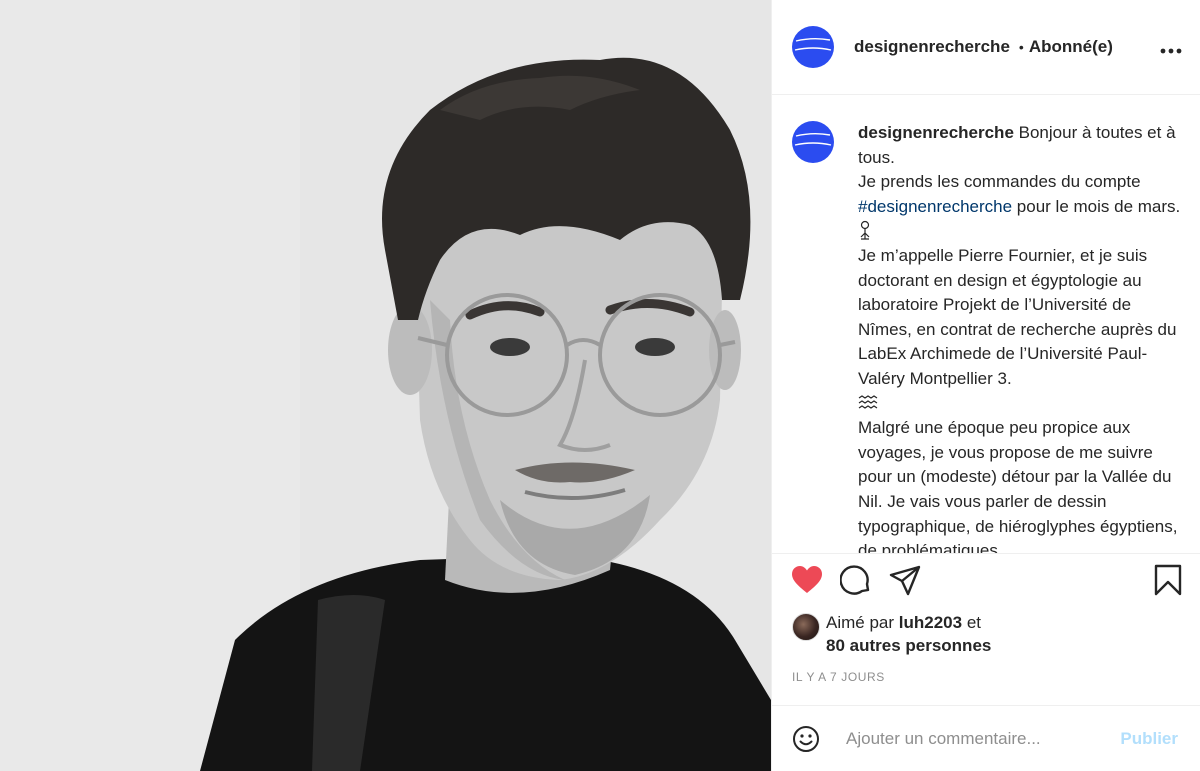 The height and width of the screenshot is (771, 1200). Describe the element at coordinates (936, 132) in the screenshot. I see `caption-username: designenrecherche` at that location.